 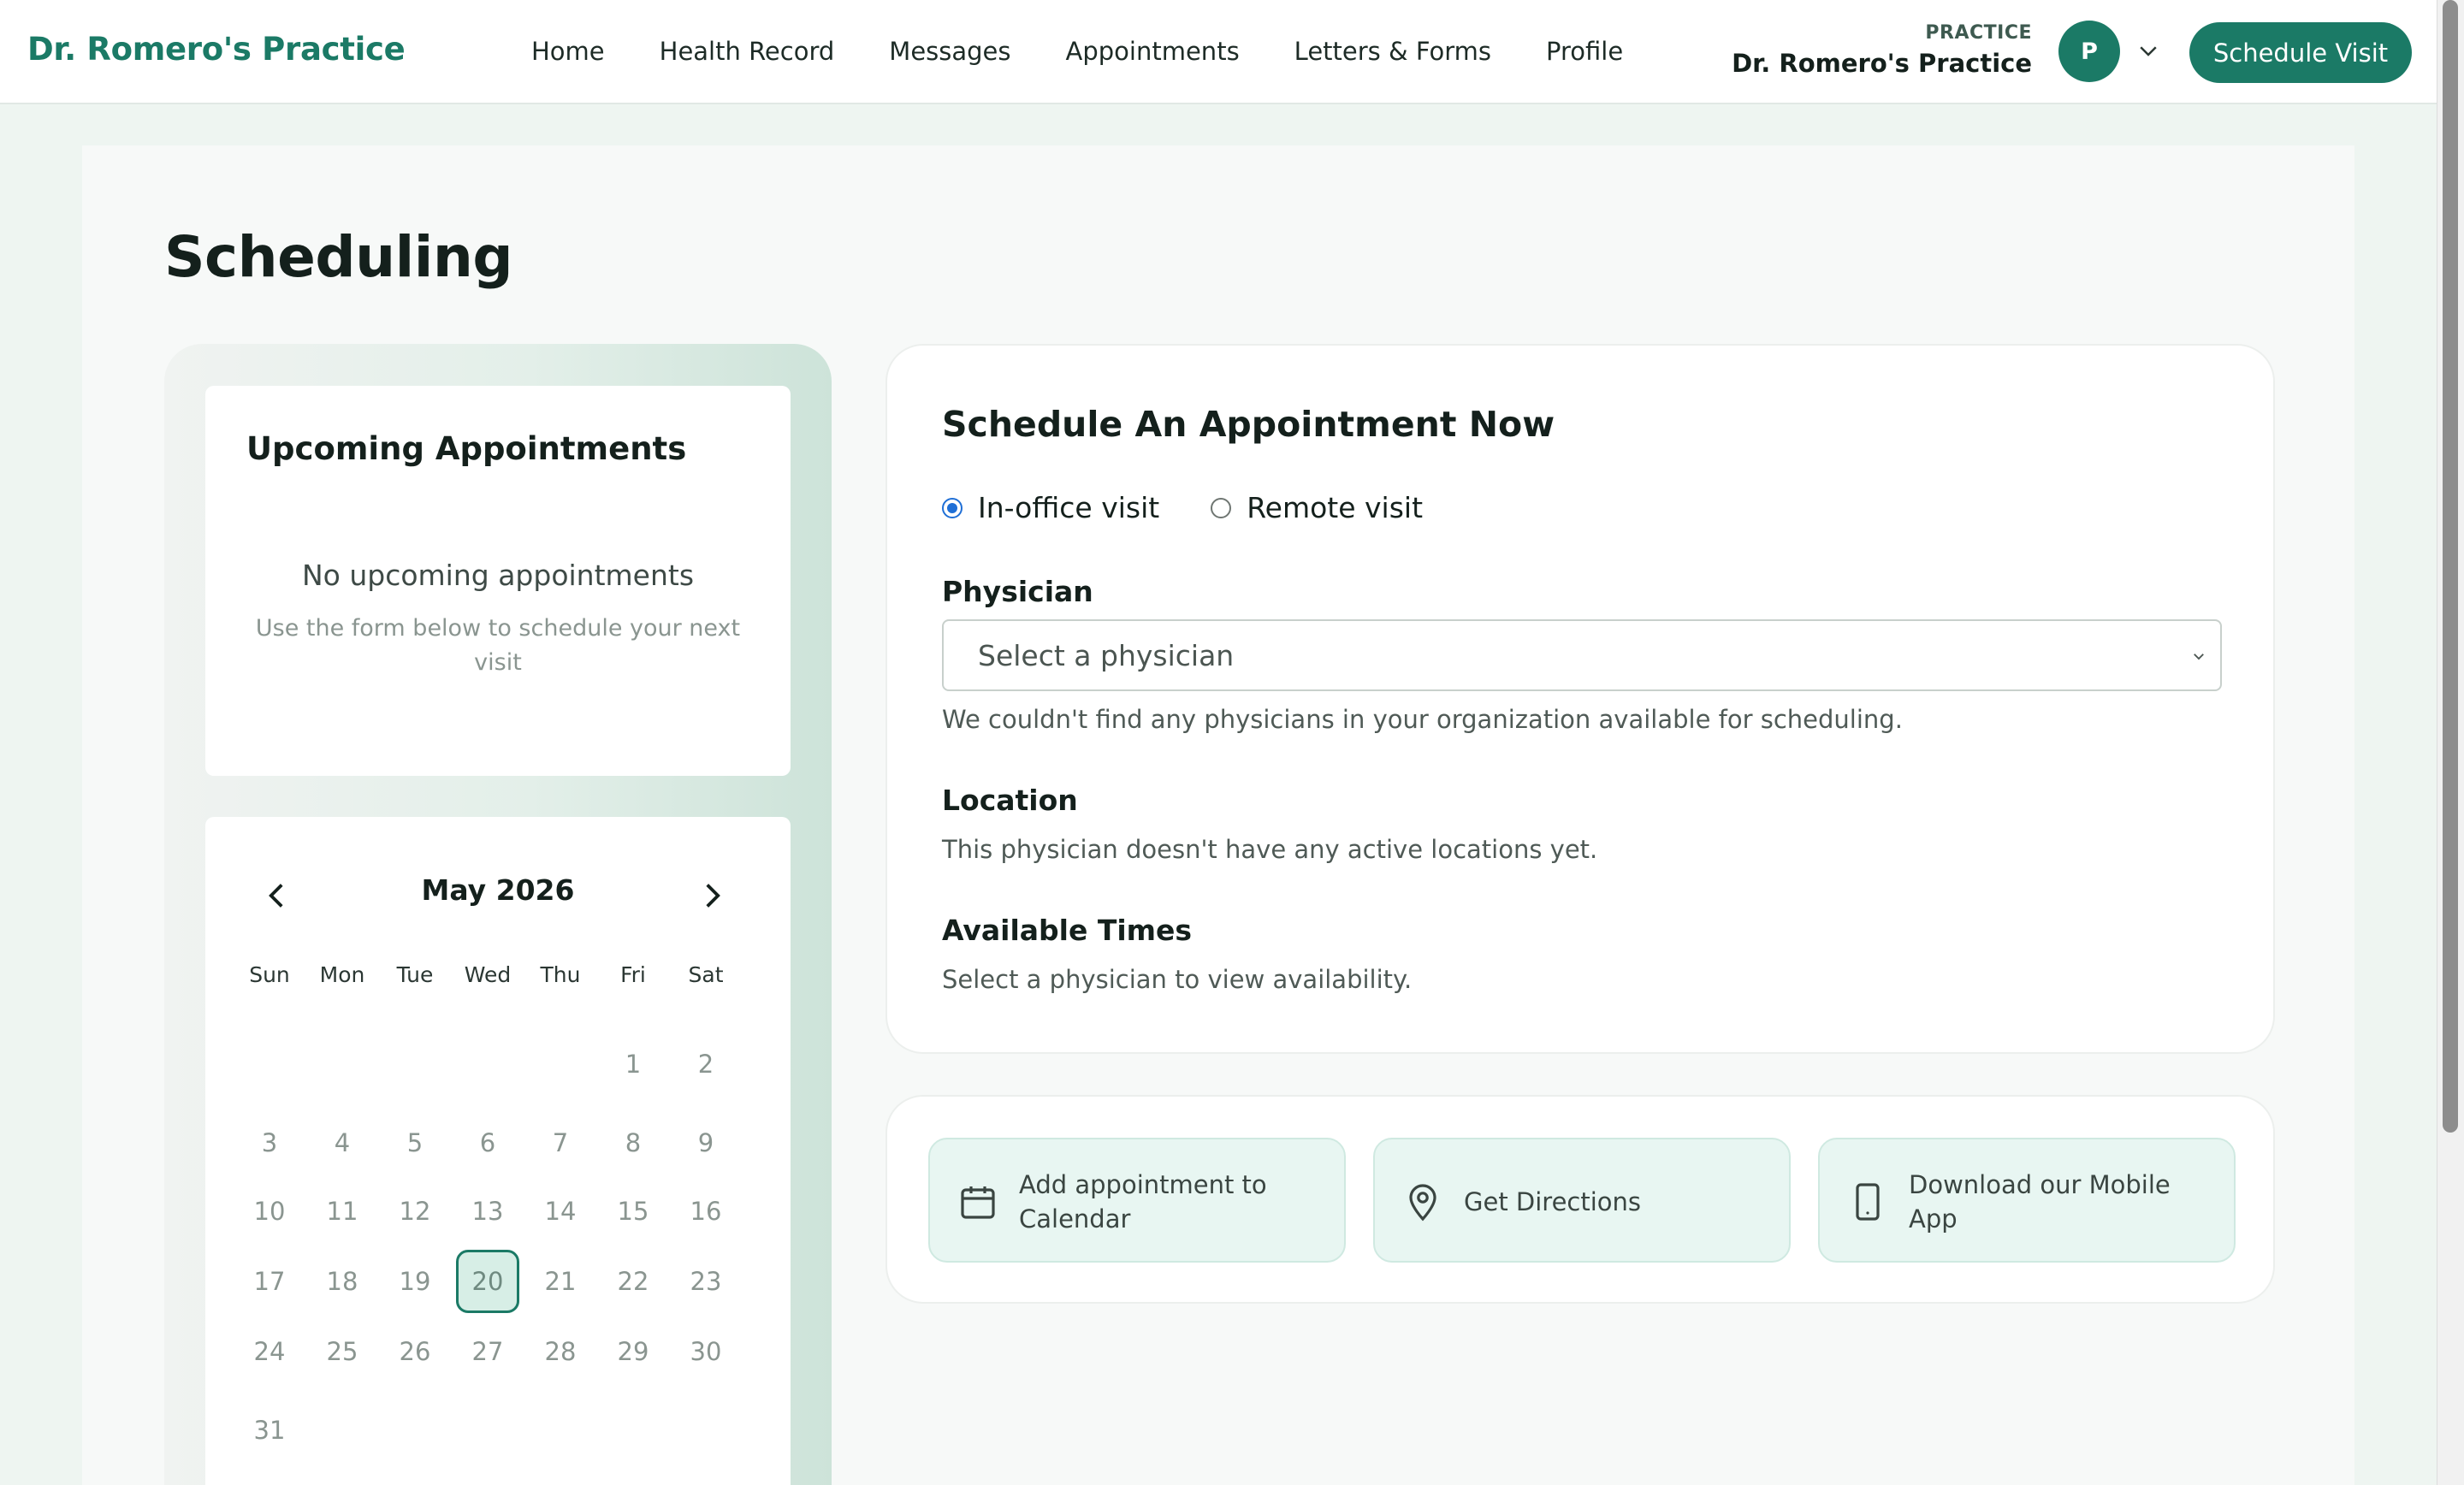 I want to click on schedule-visit-button: Schedule Visit, so click(x=2300, y=52).